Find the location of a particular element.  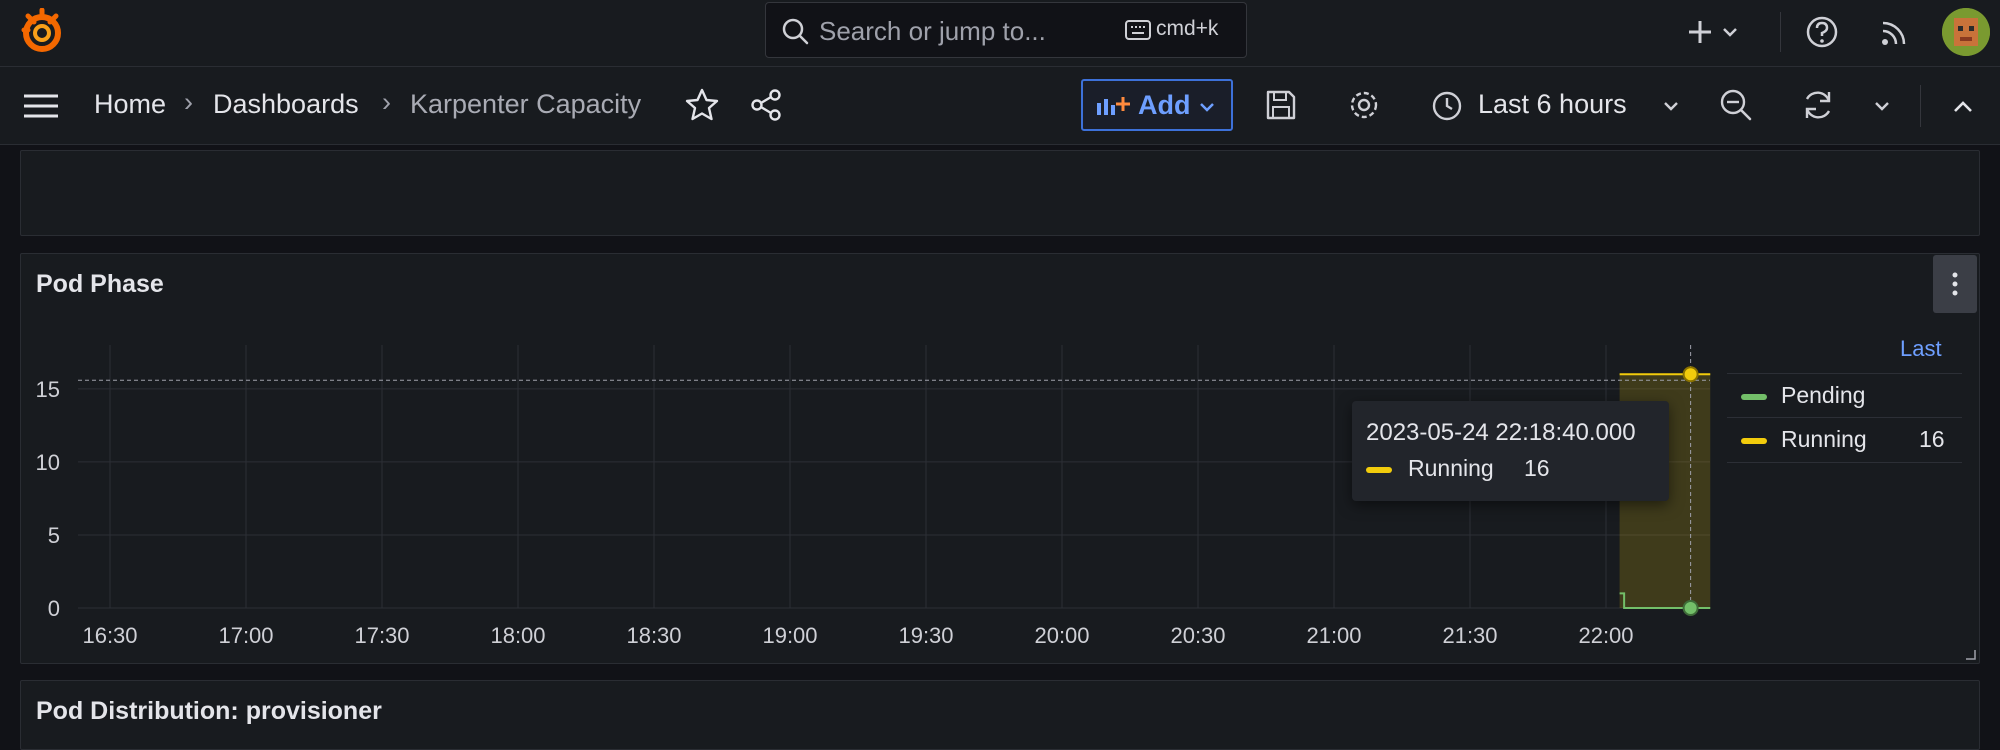

help-icon is located at coordinates (1822, 32).